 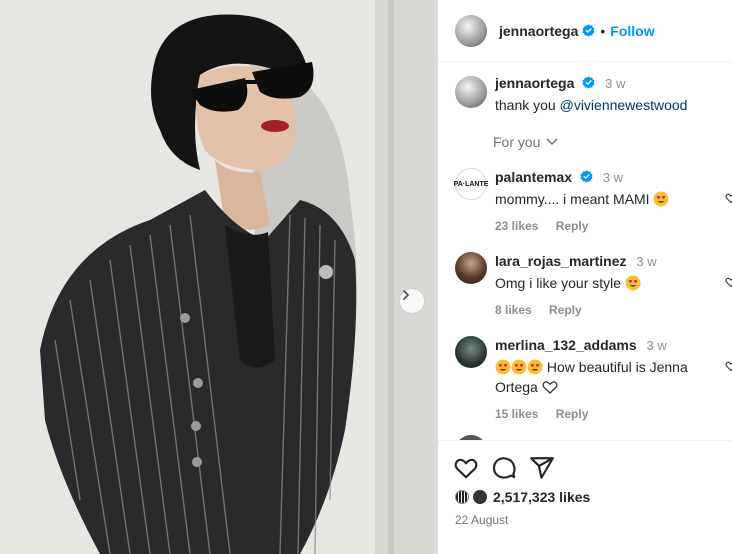 I want to click on caption-username: jennaortega, so click(x=534, y=83).